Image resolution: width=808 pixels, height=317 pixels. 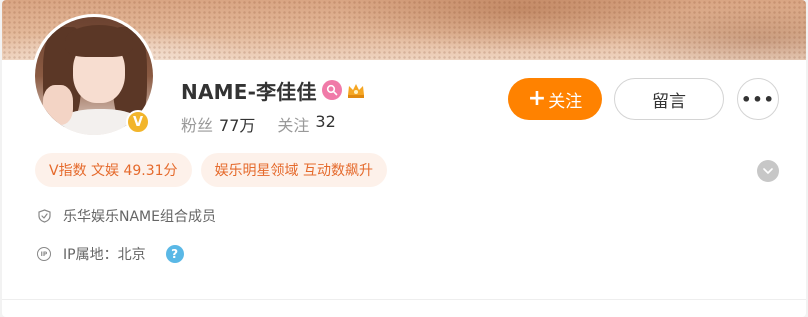 What do you see at coordinates (293, 125) in the screenshot?
I see `following-label: 关注` at bounding box center [293, 125].